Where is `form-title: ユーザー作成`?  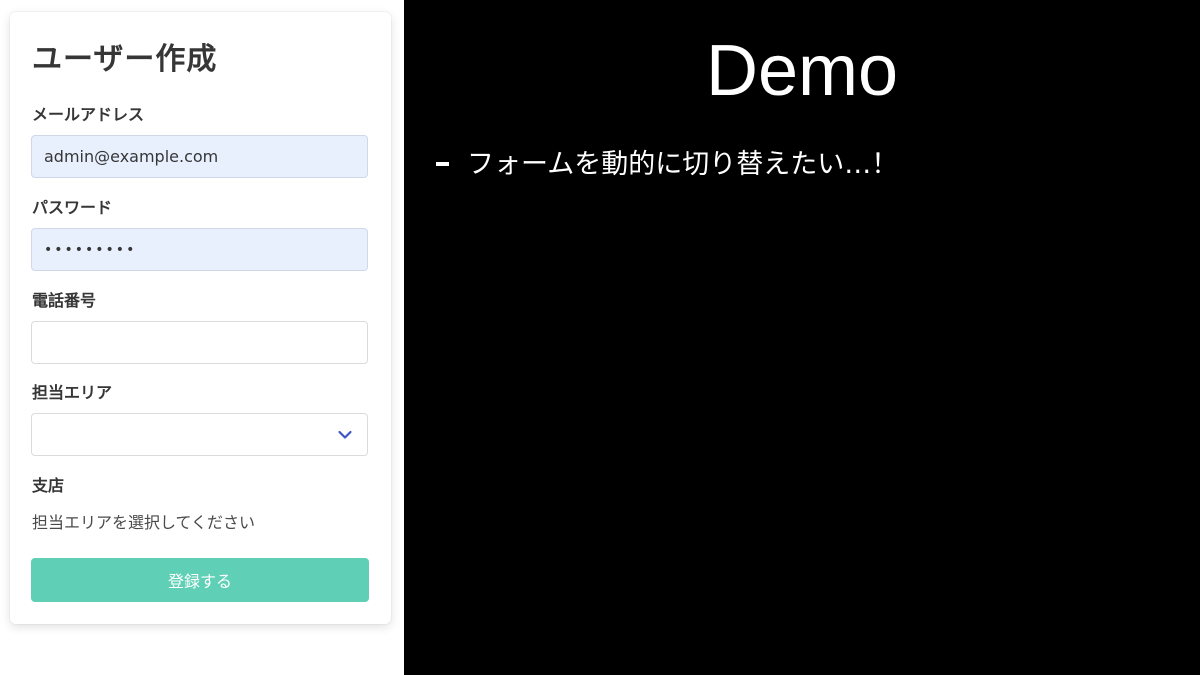 form-title: ユーザー作成 is located at coordinates (125, 59).